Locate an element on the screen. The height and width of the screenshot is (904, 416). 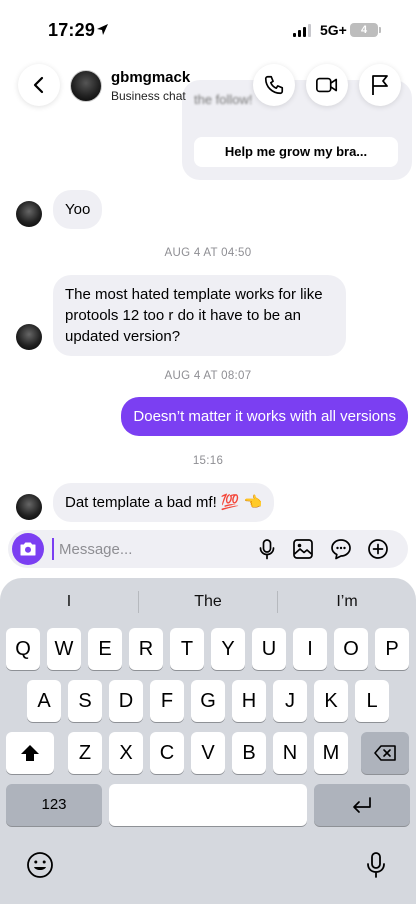
shift-icon is located at coordinates (30, 753).